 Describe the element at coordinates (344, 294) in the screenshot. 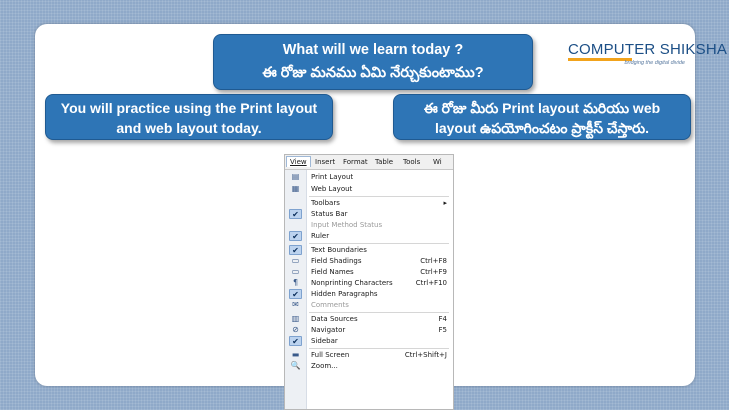

I see `menu-item-label: Hidden Paragraphs` at that location.